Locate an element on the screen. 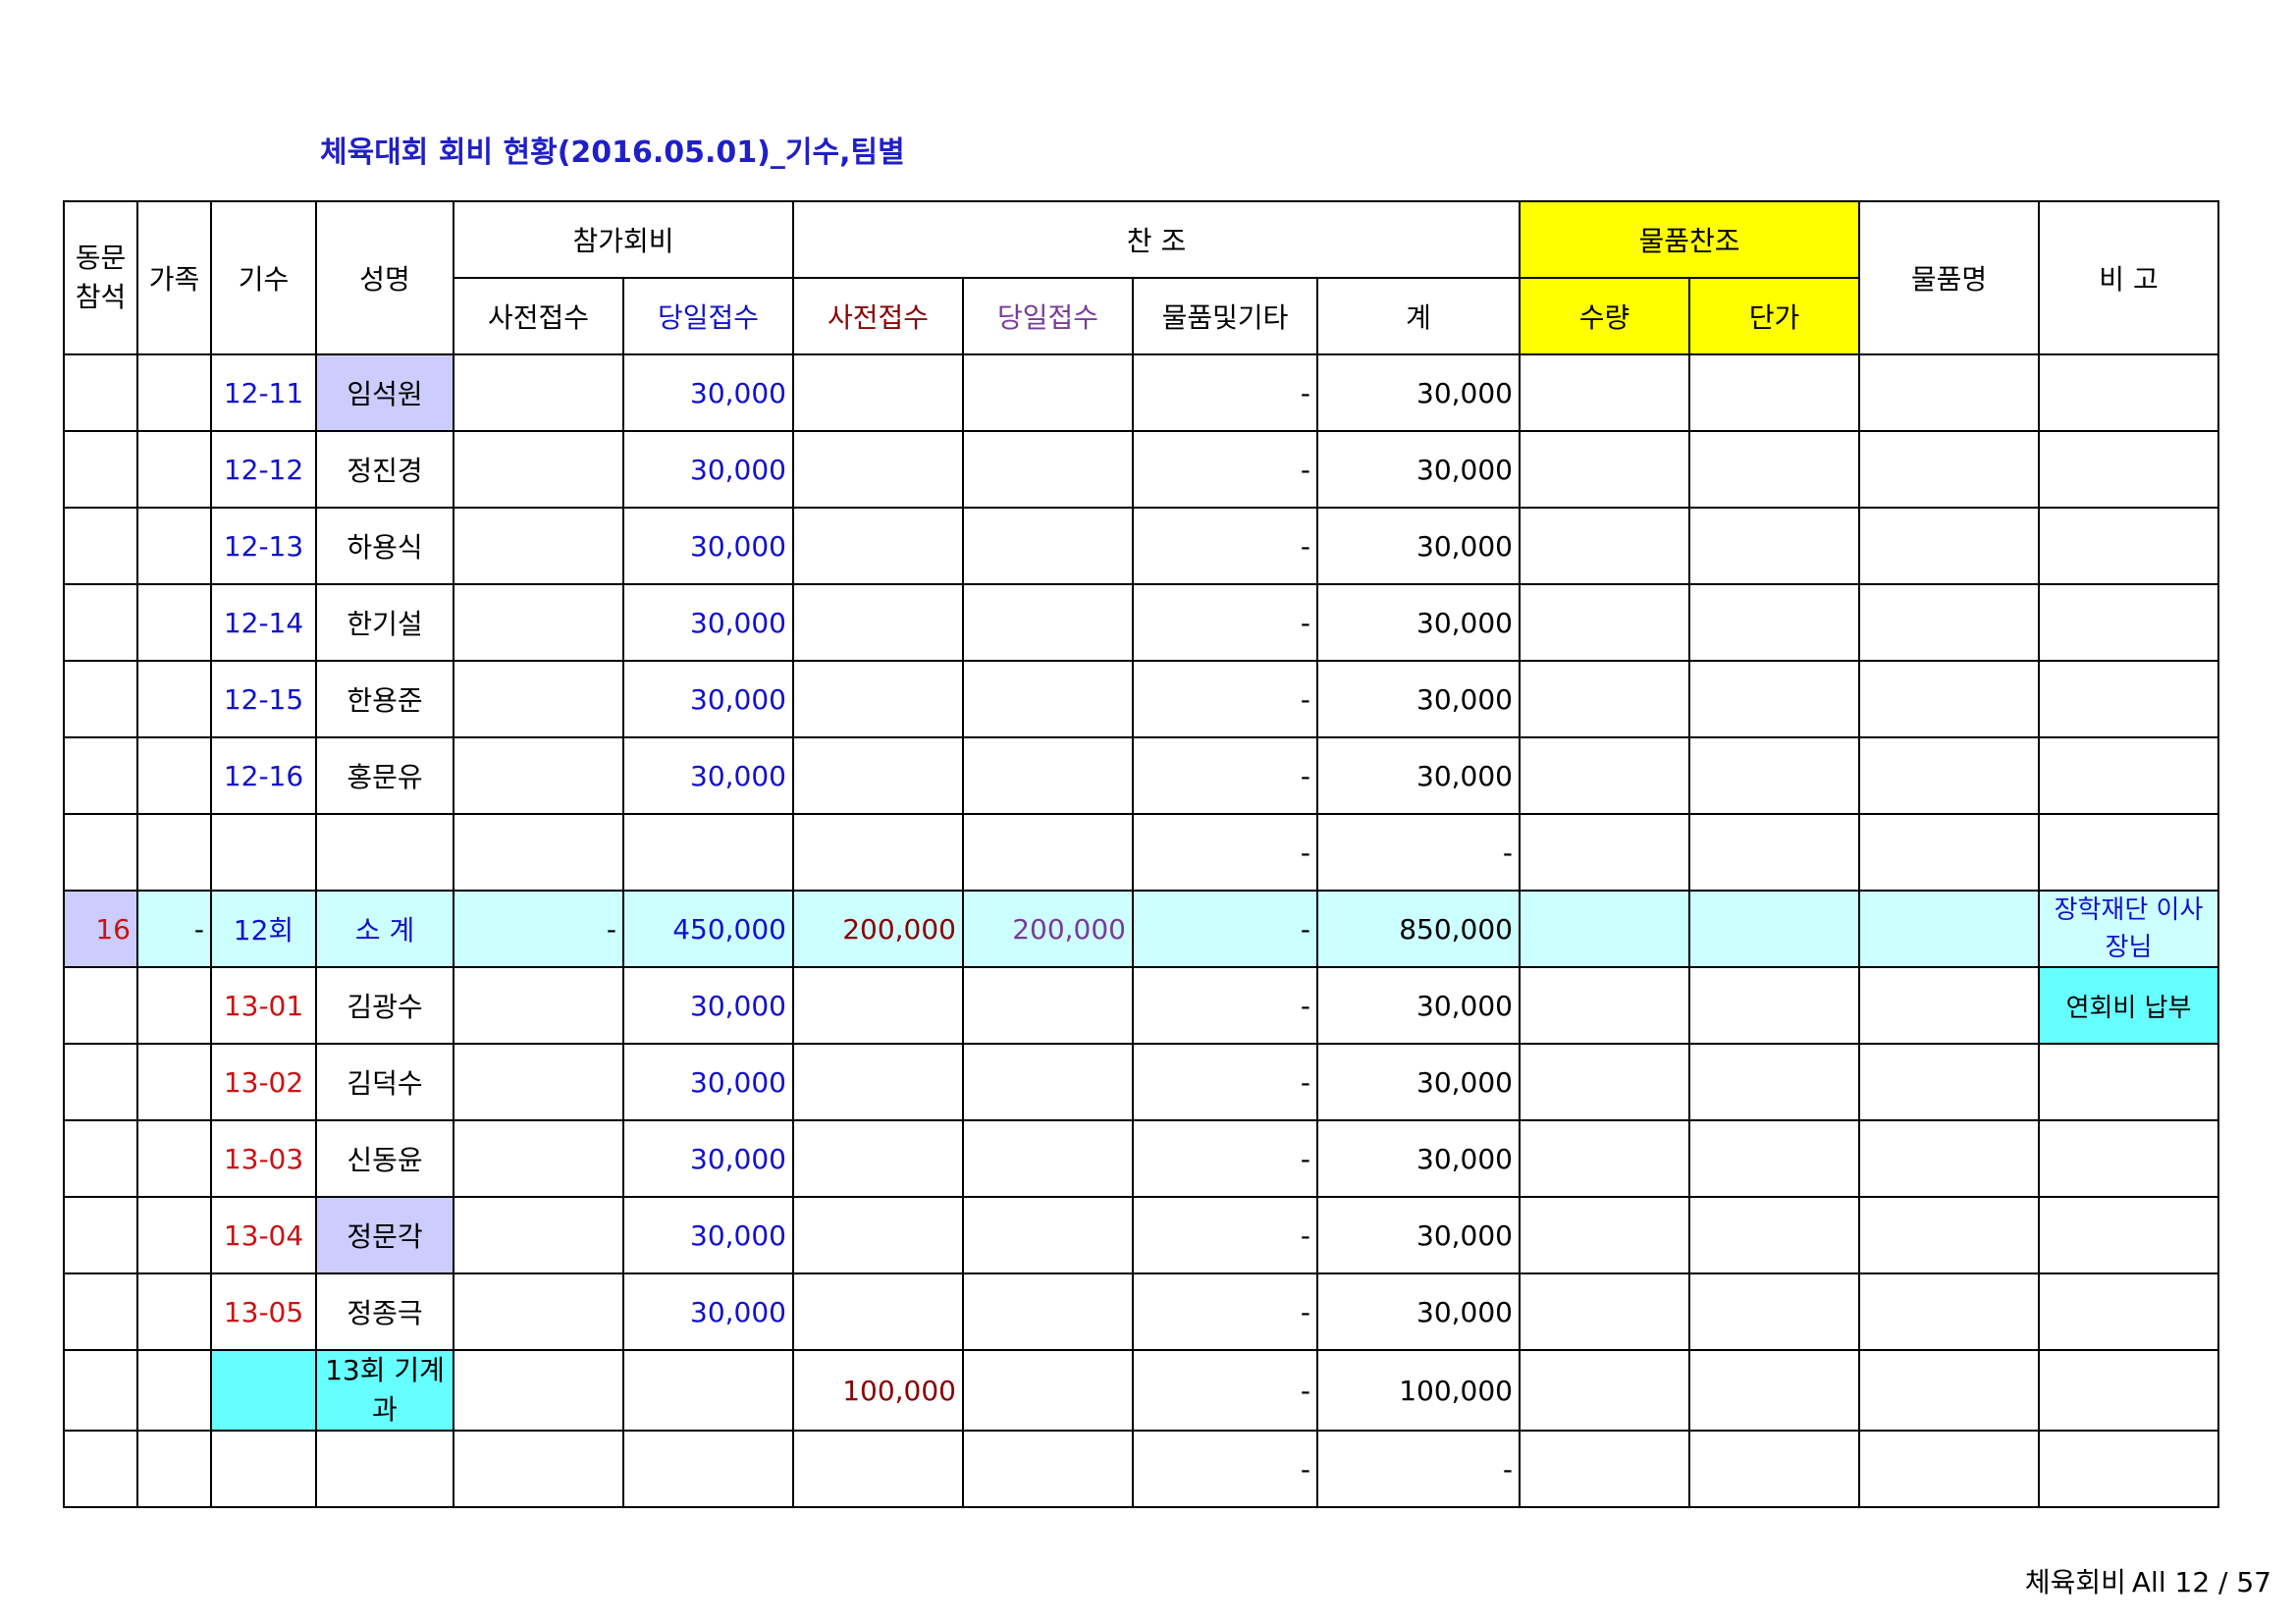  header-fee-day: 당일접수 is located at coordinates (708, 316).